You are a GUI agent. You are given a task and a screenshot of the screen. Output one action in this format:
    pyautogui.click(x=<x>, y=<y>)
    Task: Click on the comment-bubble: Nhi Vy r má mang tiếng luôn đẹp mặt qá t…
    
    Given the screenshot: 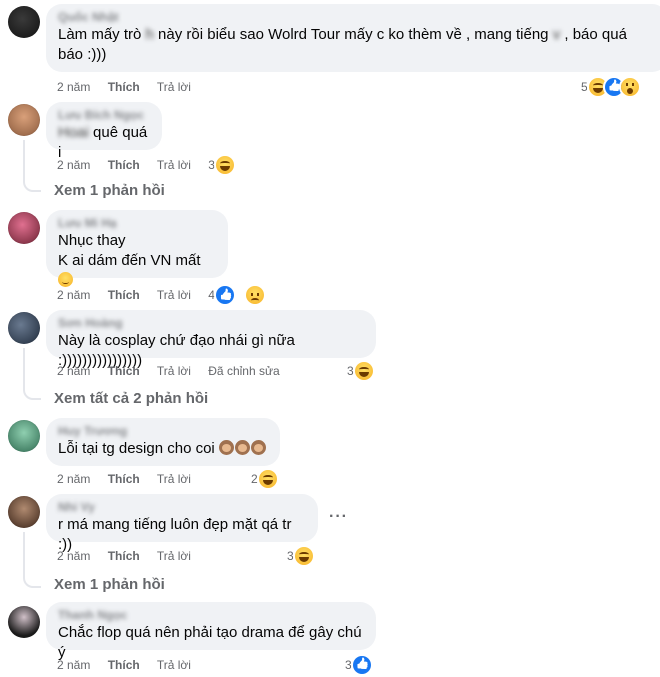 What is the action you would take?
    pyautogui.click(x=182, y=523)
    